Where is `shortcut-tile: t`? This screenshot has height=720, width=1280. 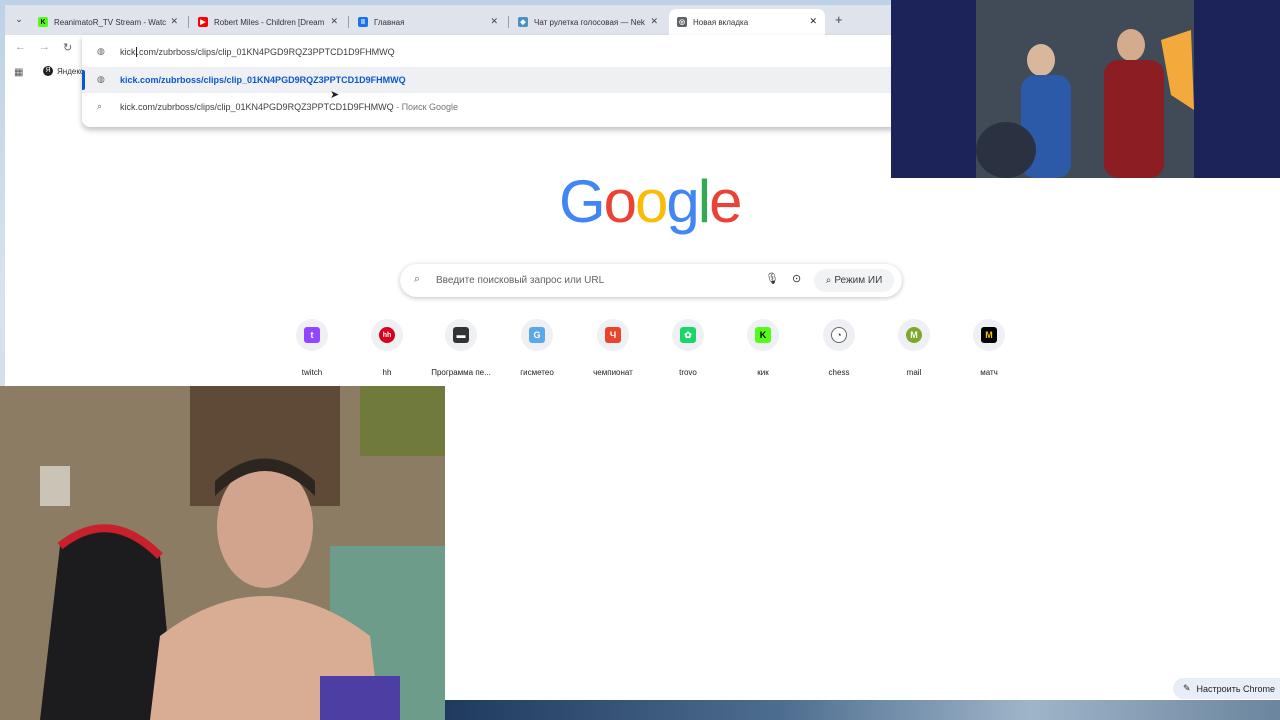 shortcut-tile: t is located at coordinates (312, 335).